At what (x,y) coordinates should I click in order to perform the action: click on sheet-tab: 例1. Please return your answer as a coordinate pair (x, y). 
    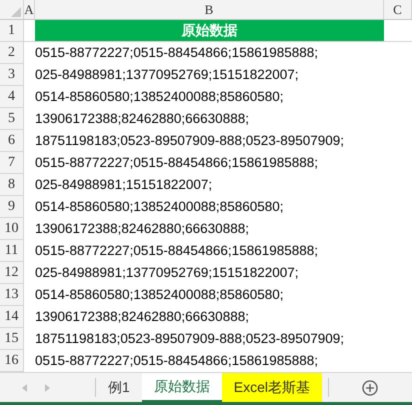
    Looking at the image, I should click on (119, 387).